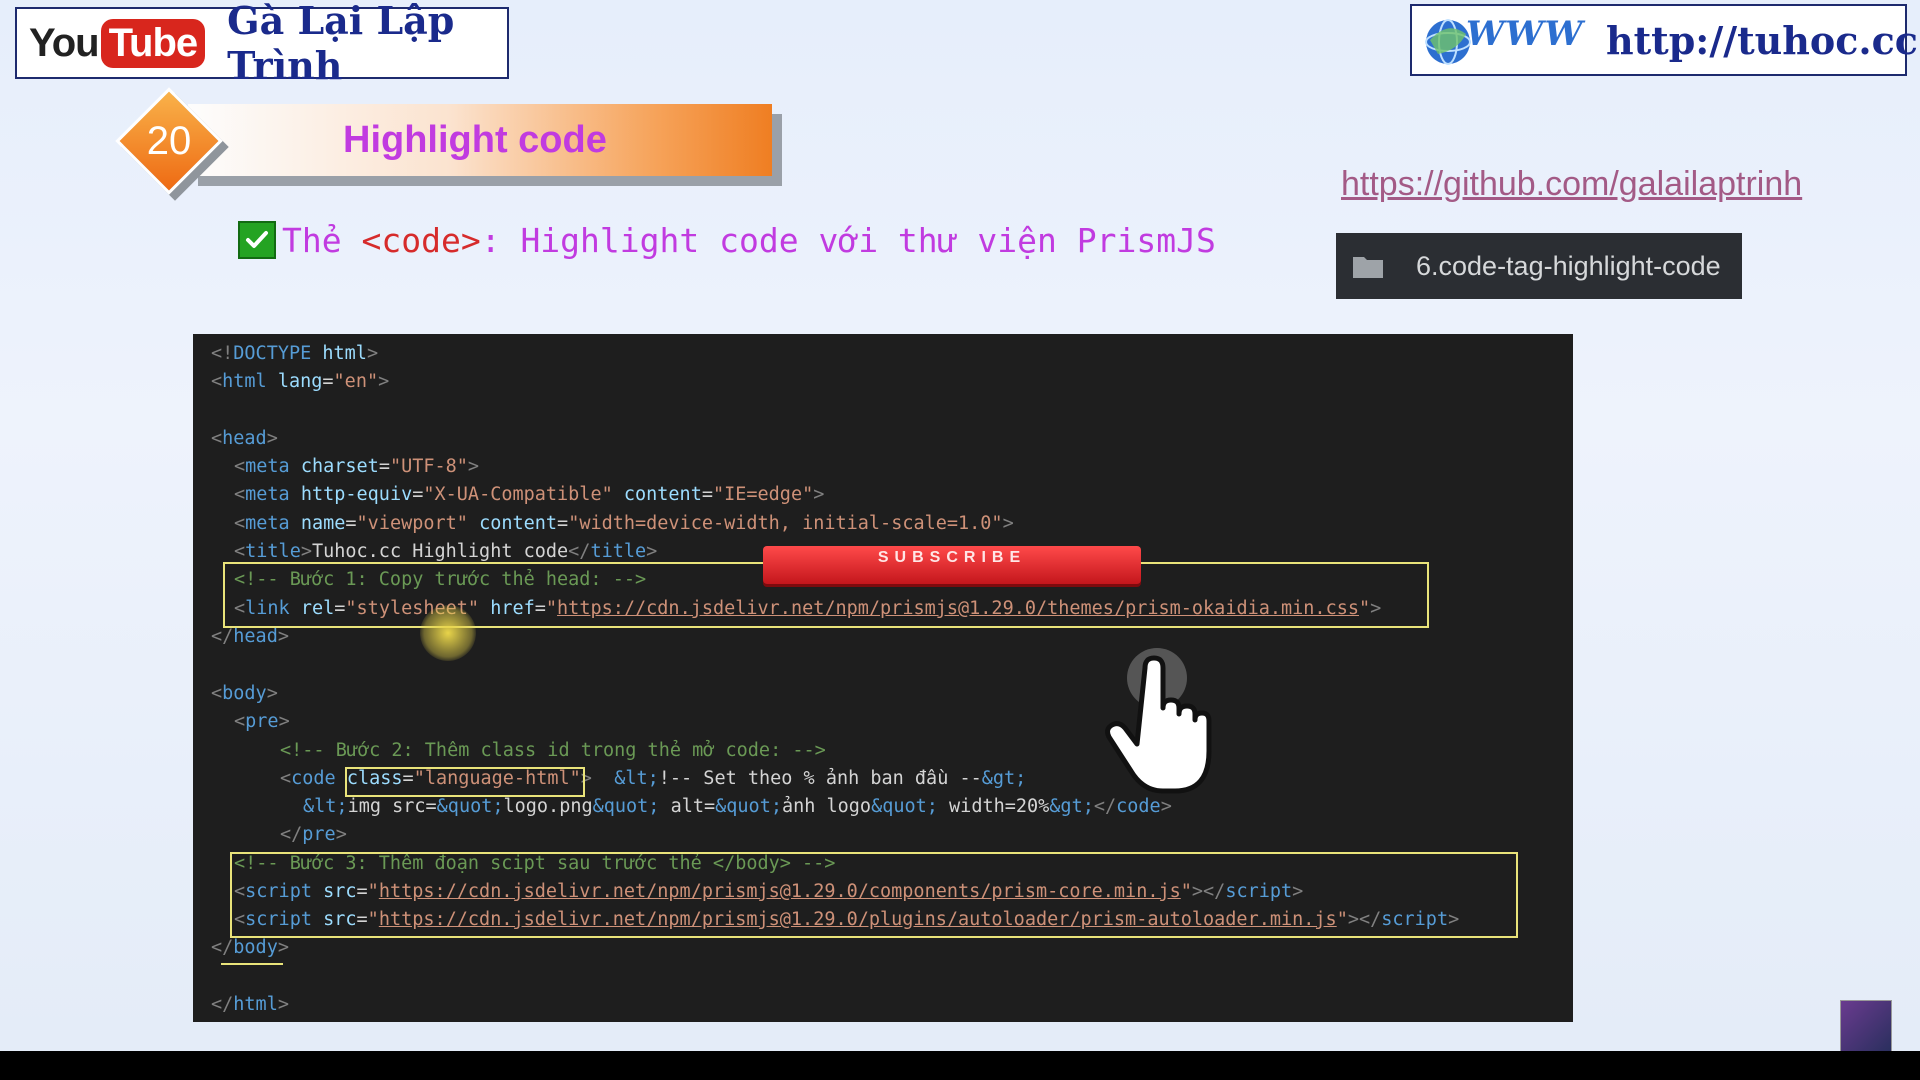 Image resolution: width=1920 pixels, height=1080 pixels. What do you see at coordinates (169, 140) in the screenshot?
I see `lesson-number: 20` at bounding box center [169, 140].